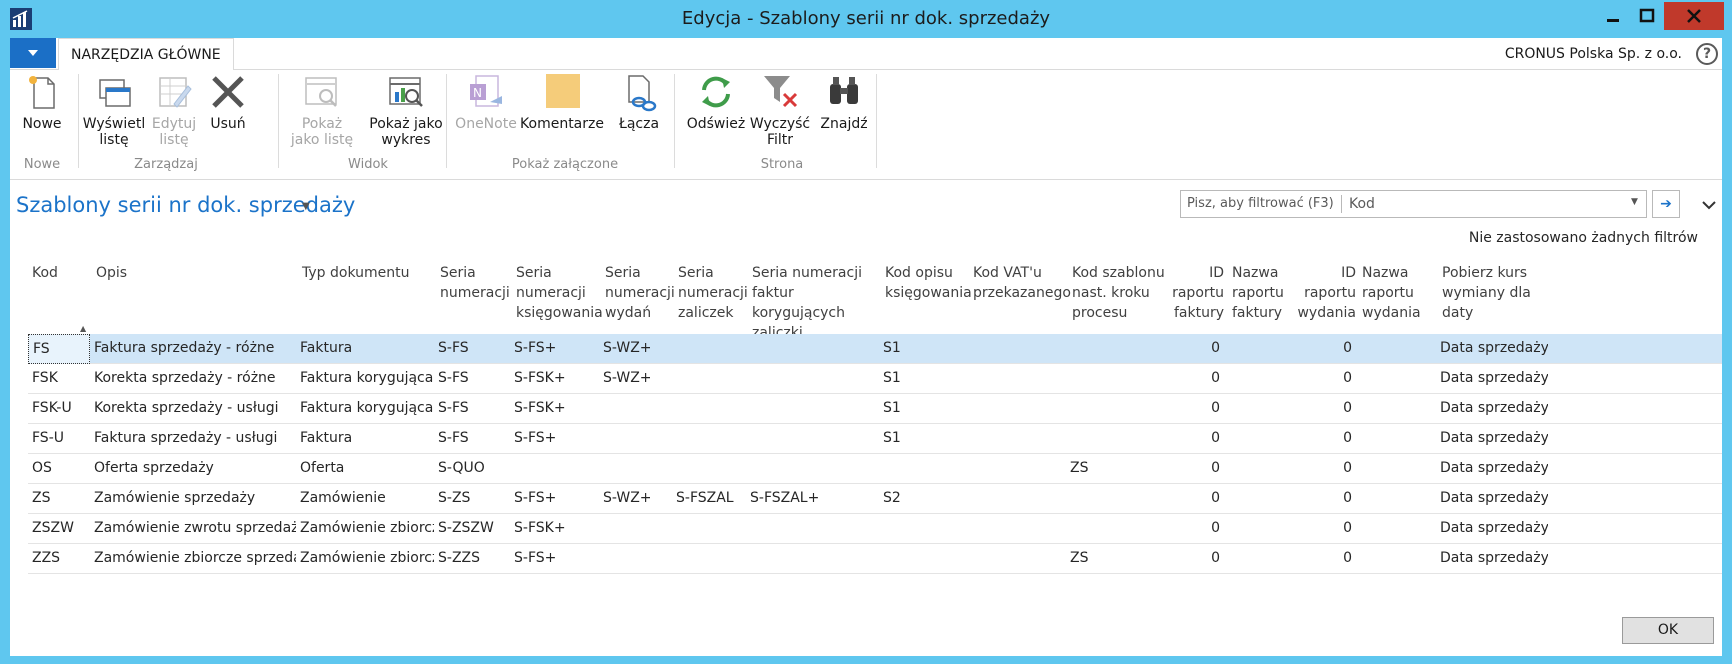 The width and height of the screenshot is (1732, 664). Describe the element at coordinates (146, 54) in the screenshot. I see `tab-home: NARZĘDZIA GŁÓWNE` at that location.